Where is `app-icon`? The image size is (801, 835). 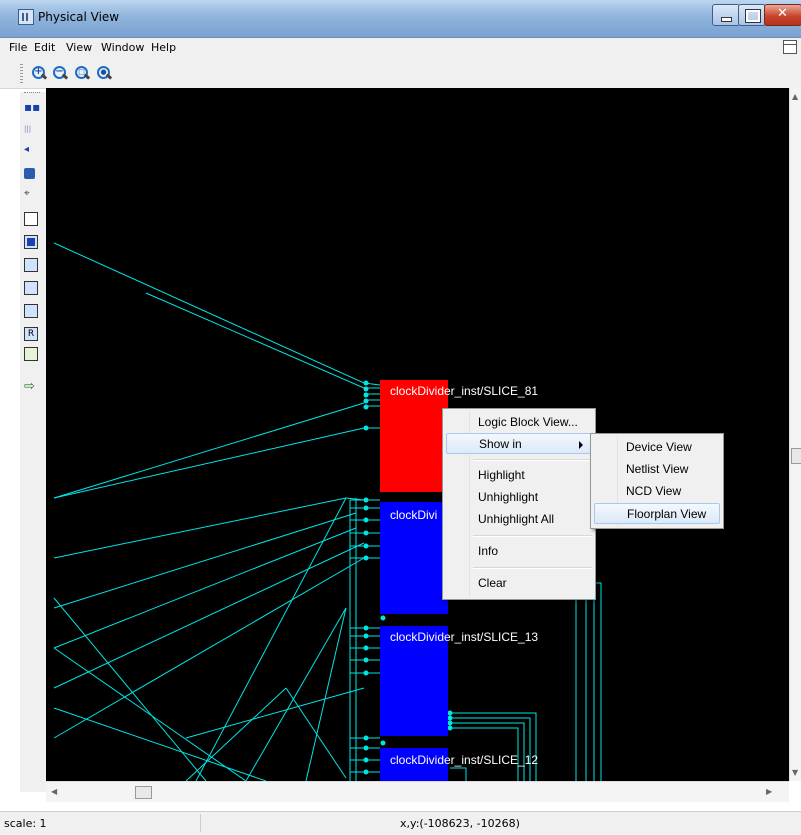
app-icon is located at coordinates (26, 17).